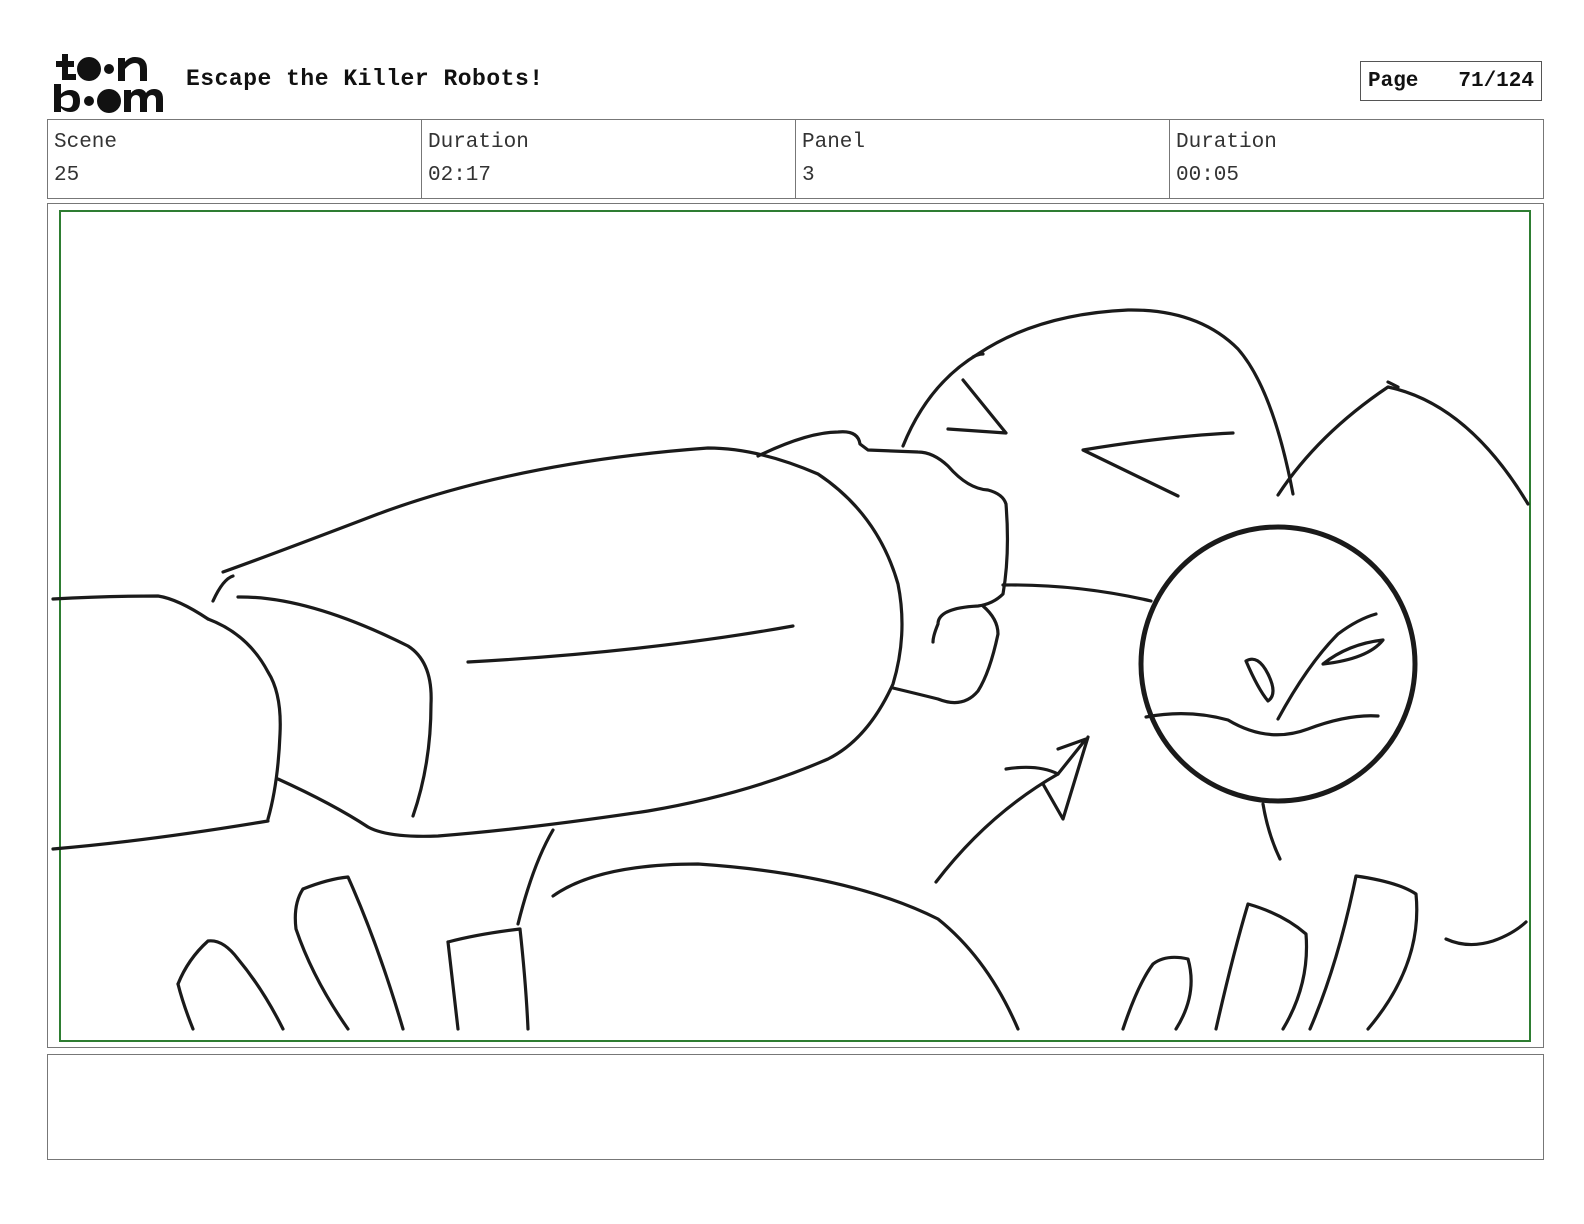 The image size is (1584, 1224). Describe the element at coordinates (1208, 175) in the screenshot. I see `panel-duration-value: 00:05` at that location.